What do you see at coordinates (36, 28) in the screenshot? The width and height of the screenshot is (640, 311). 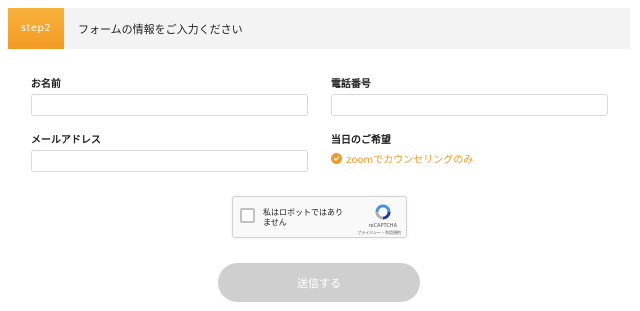 I see `step-badge: step2` at bounding box center [36, 28].